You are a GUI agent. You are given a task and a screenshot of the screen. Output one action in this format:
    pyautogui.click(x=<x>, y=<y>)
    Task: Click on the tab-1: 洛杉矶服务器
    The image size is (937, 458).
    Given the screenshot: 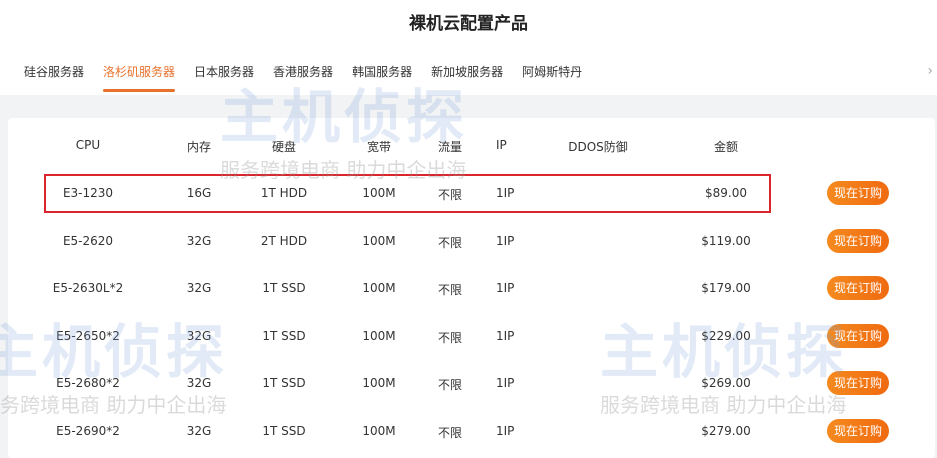 What is the action you would take?
    pyautogui.click(x=139, y=77)
    